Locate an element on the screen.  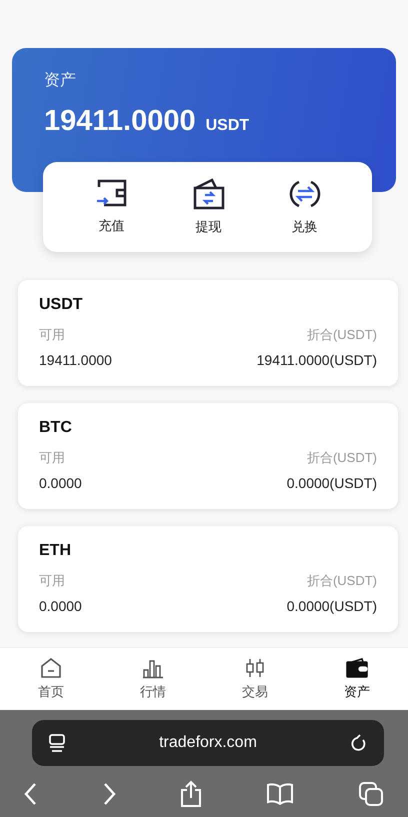
available-value: 19411.0000 is located at coordinates (75, 360).